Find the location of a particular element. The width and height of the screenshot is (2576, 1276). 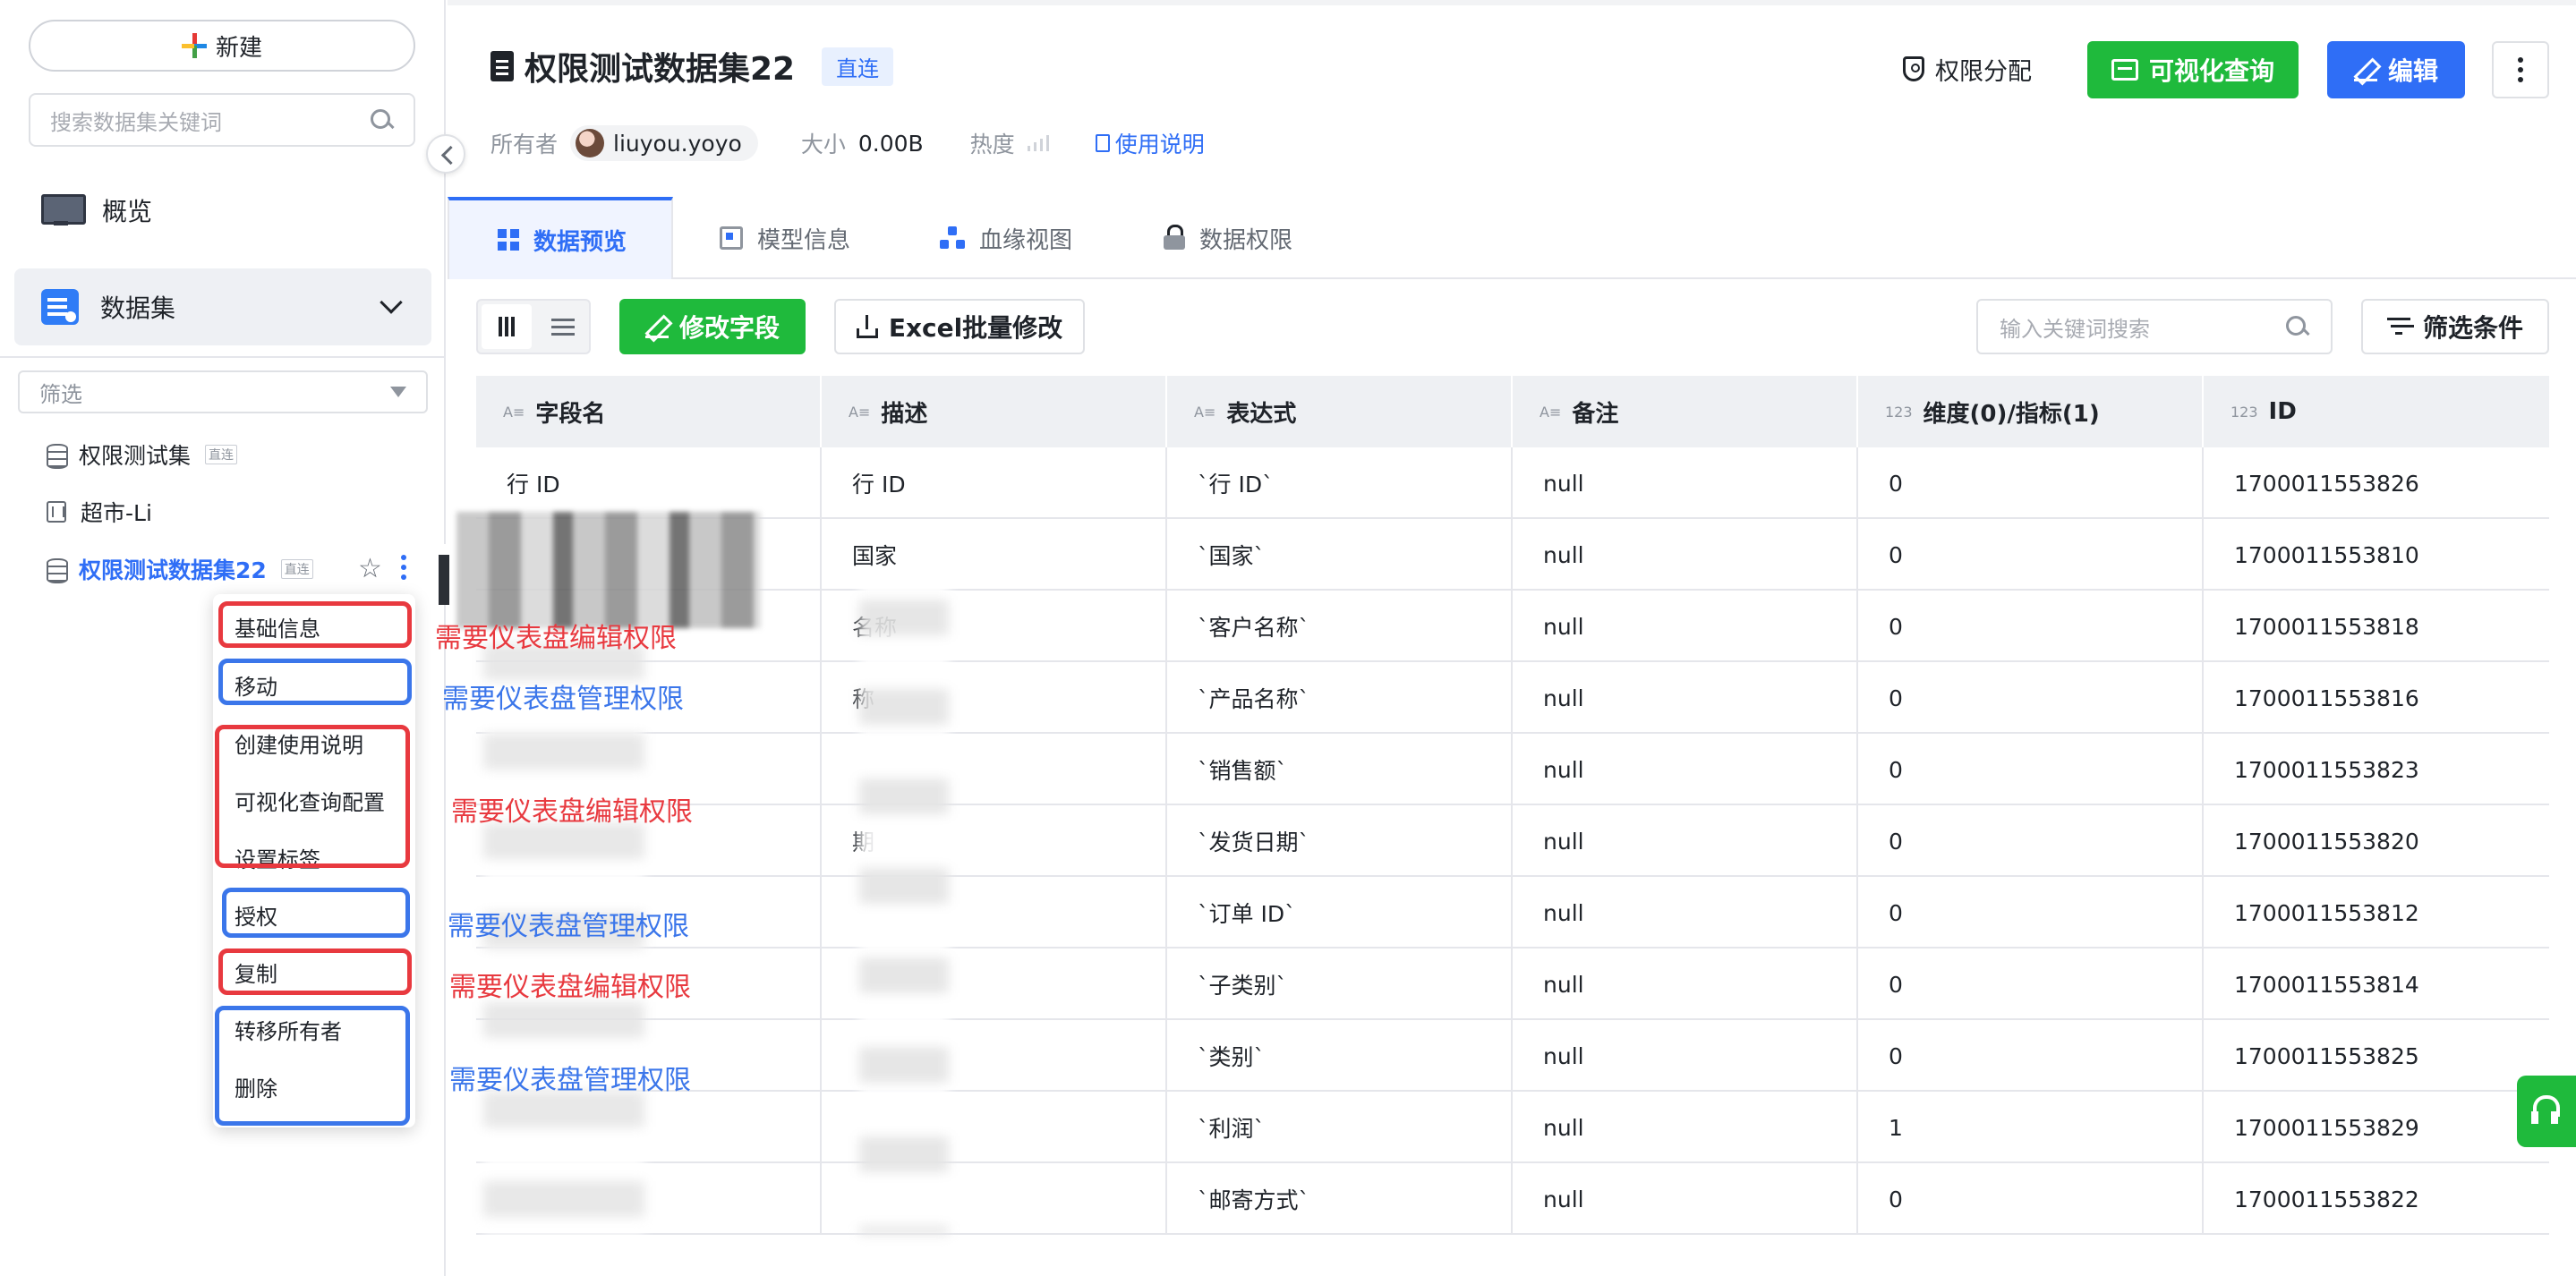

page-title-row: 权限测试数据集22 直连 is located at coordinates (692, 66).